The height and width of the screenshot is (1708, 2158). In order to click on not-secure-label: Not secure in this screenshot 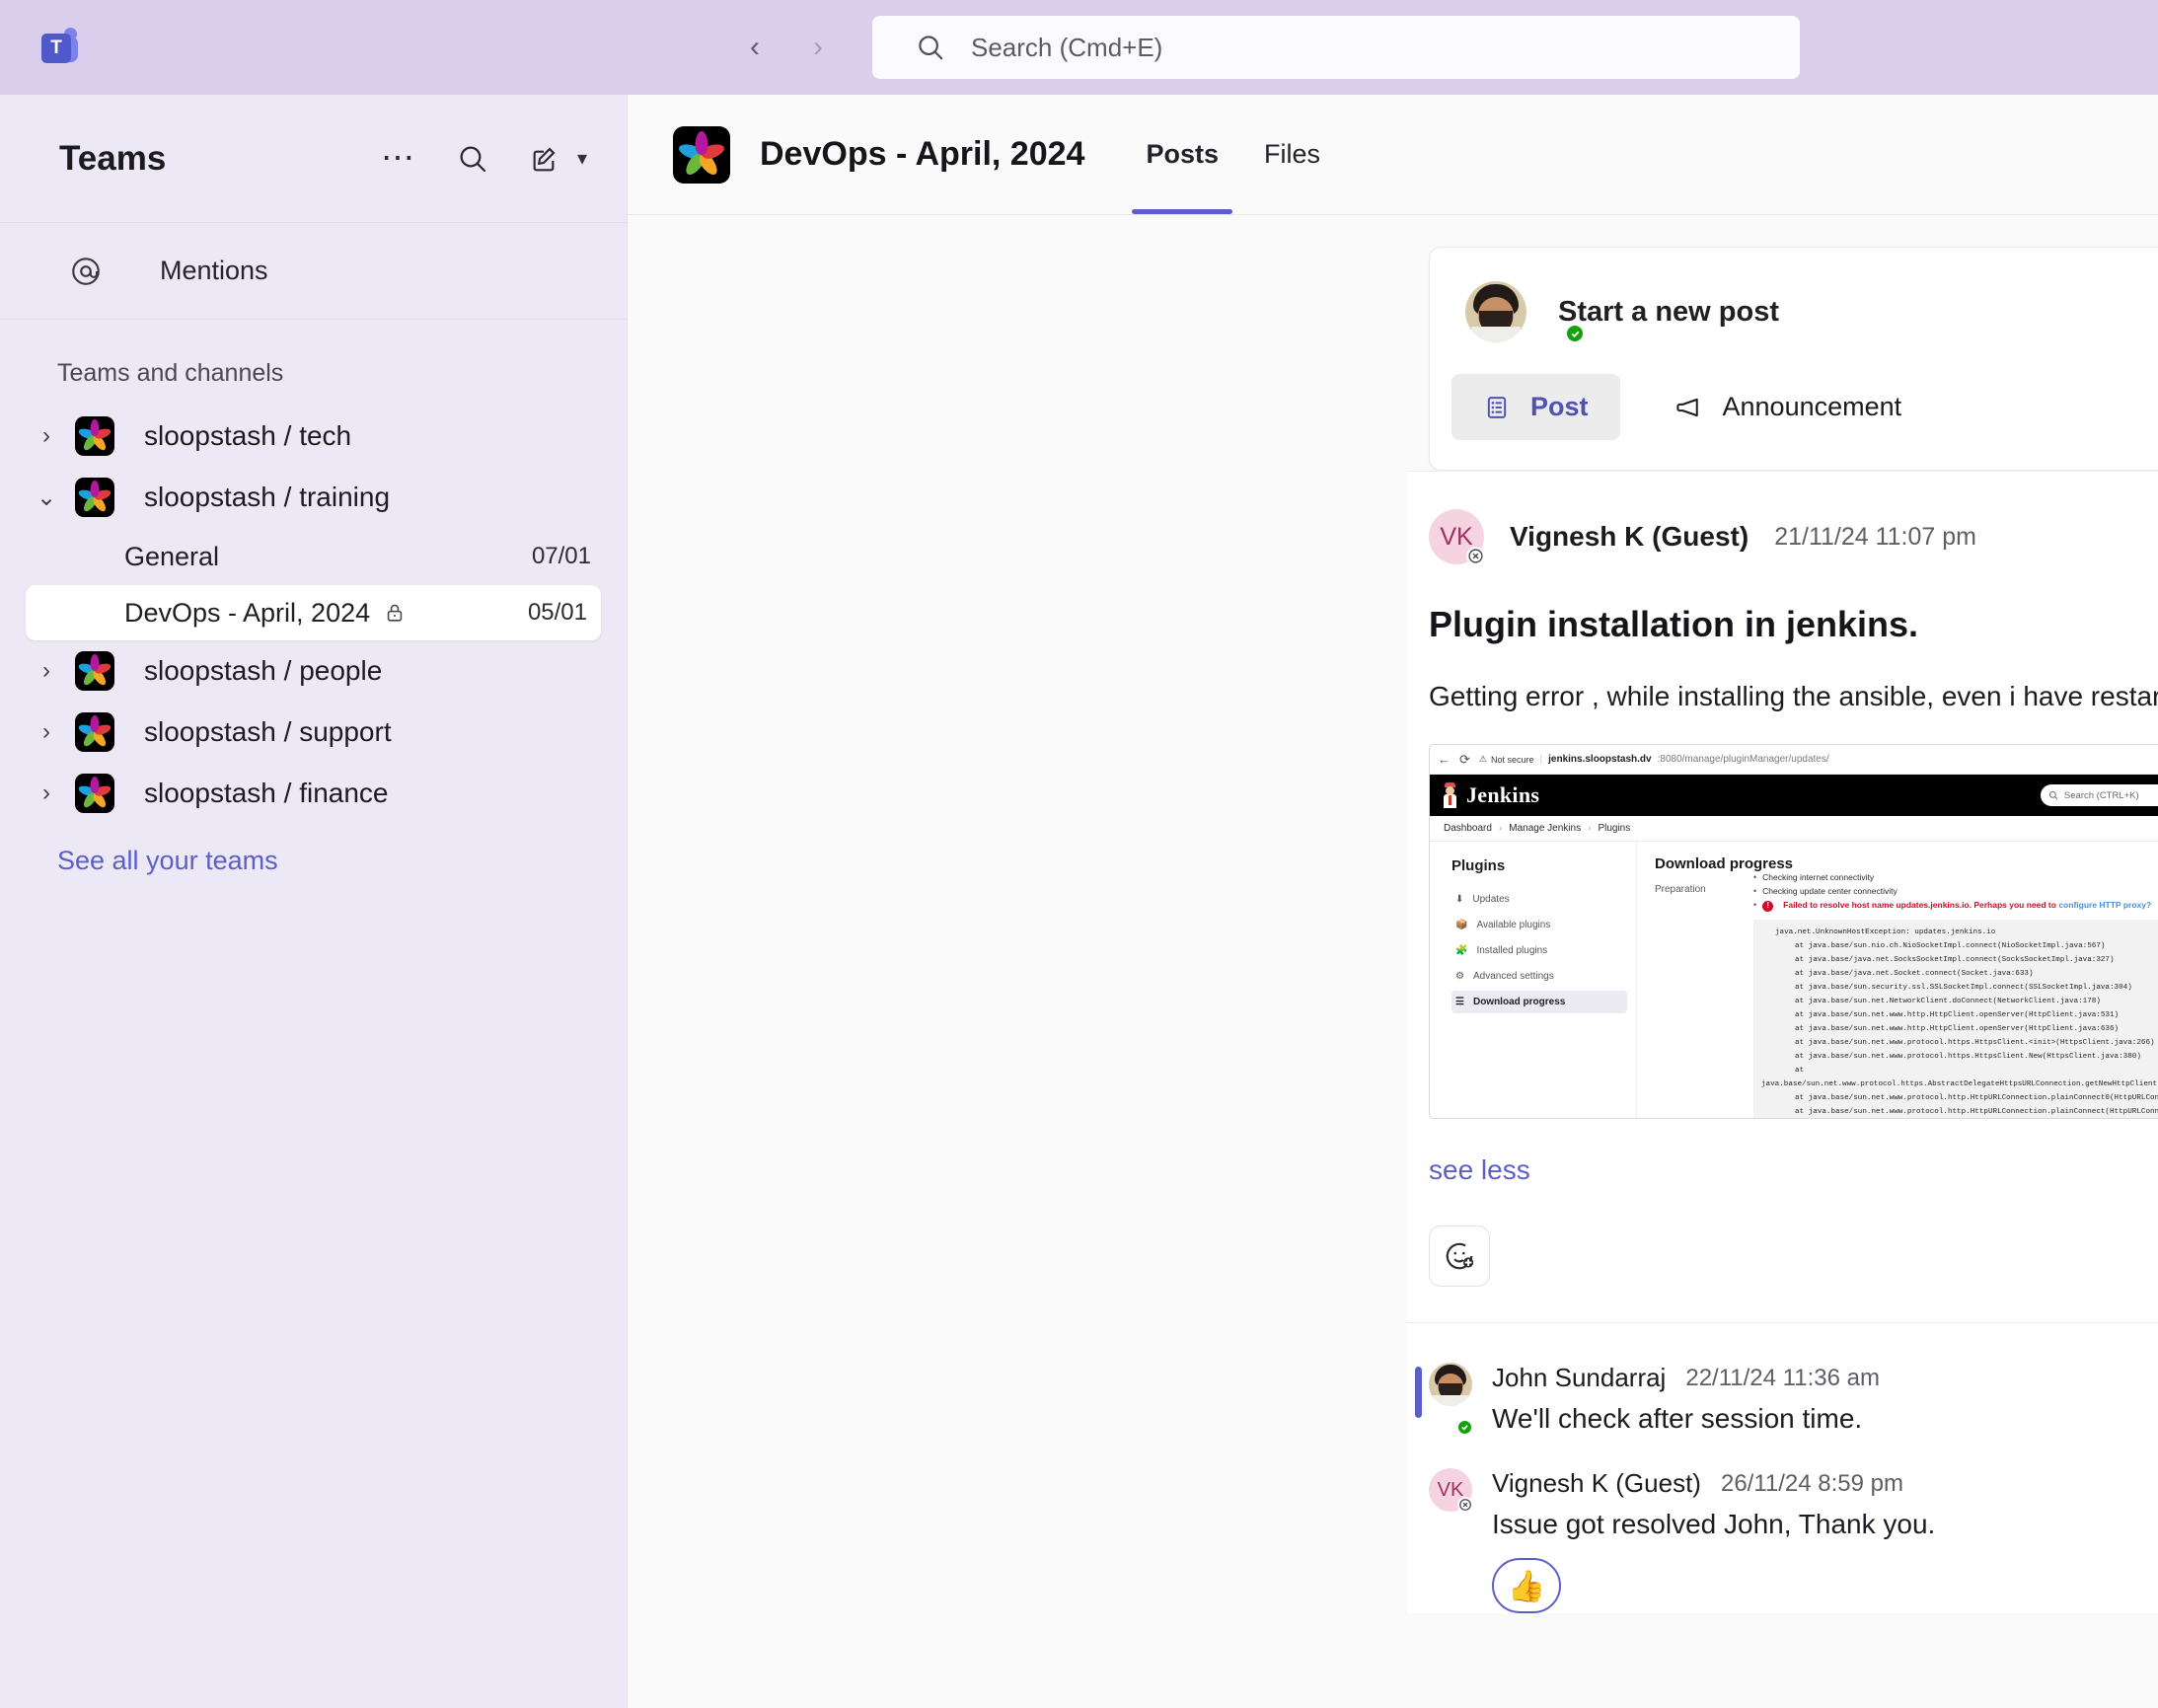, I will do `click(1512, 759)`.